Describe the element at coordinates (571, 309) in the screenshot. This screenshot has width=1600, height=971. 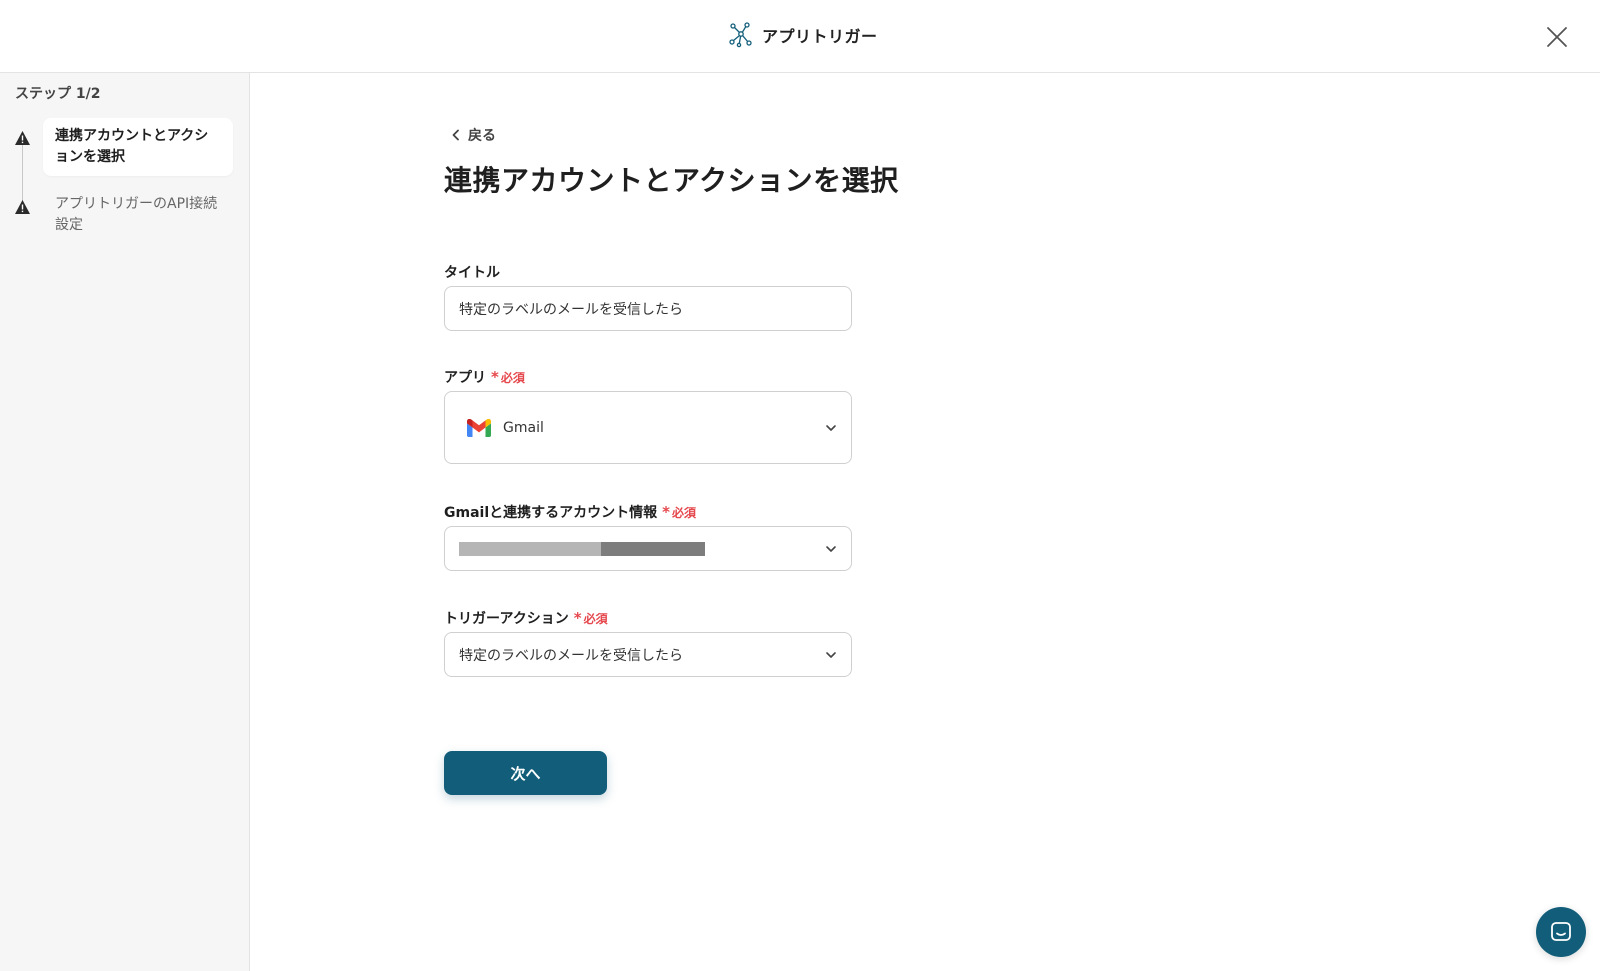
I see `title-input-value: 特定のラベルのメールを受信したら` at that location.